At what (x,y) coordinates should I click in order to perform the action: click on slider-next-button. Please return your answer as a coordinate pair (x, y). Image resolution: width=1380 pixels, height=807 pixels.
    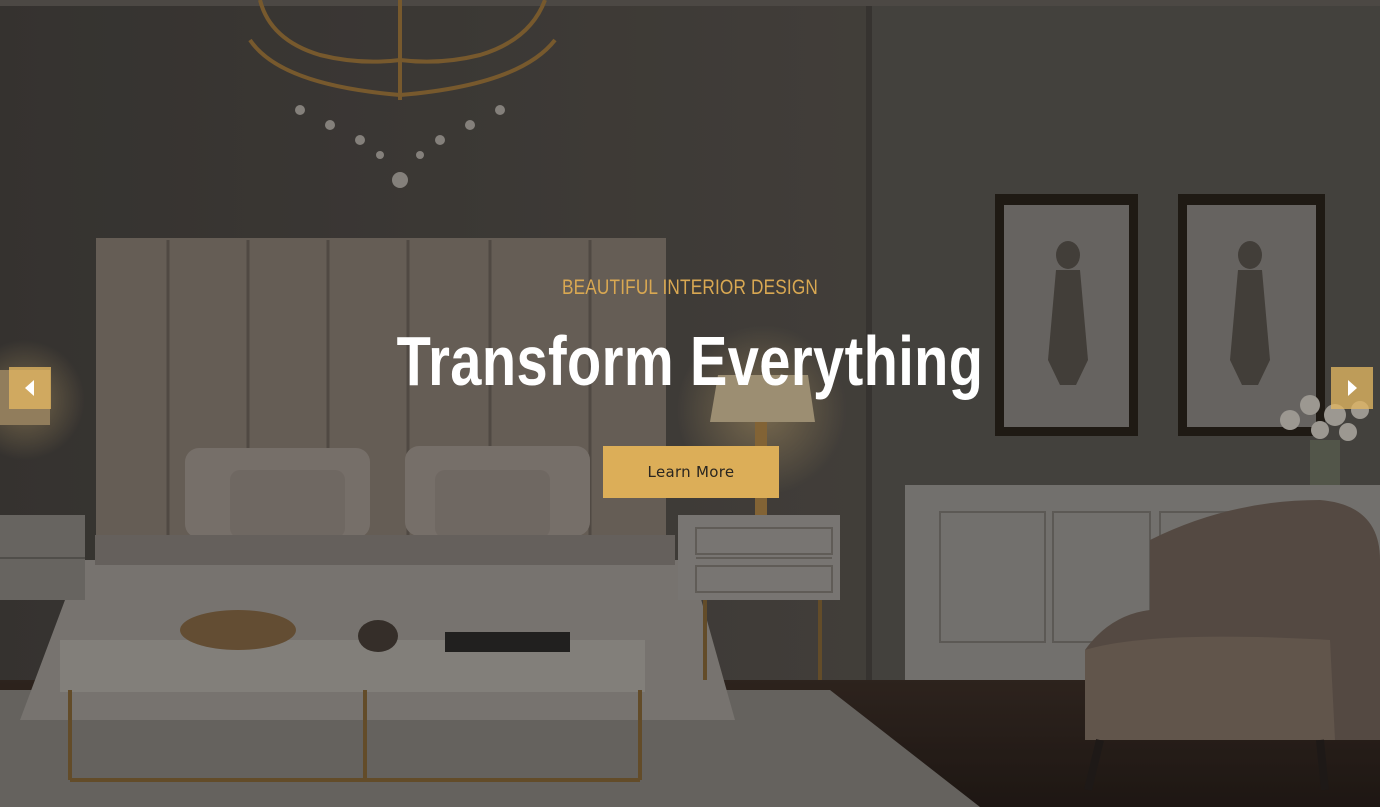
    Looking at the image, I should click on (1352, 388).